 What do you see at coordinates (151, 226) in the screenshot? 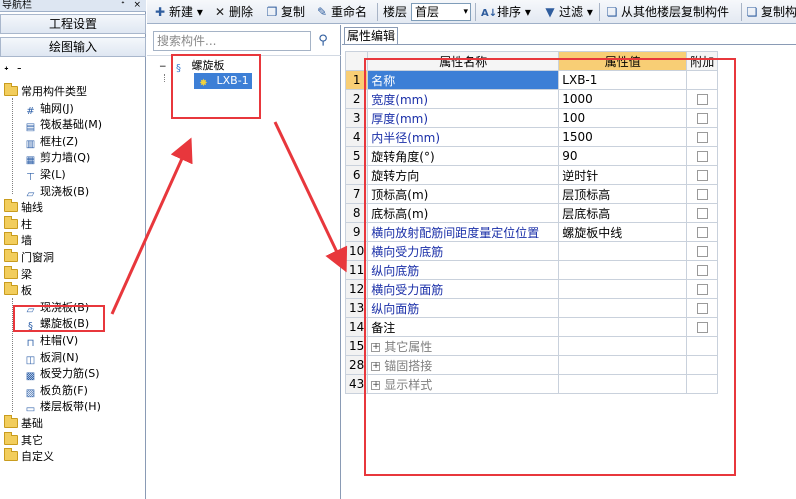
I see `arrow-to-component-list` at bounding box center [151, 226].